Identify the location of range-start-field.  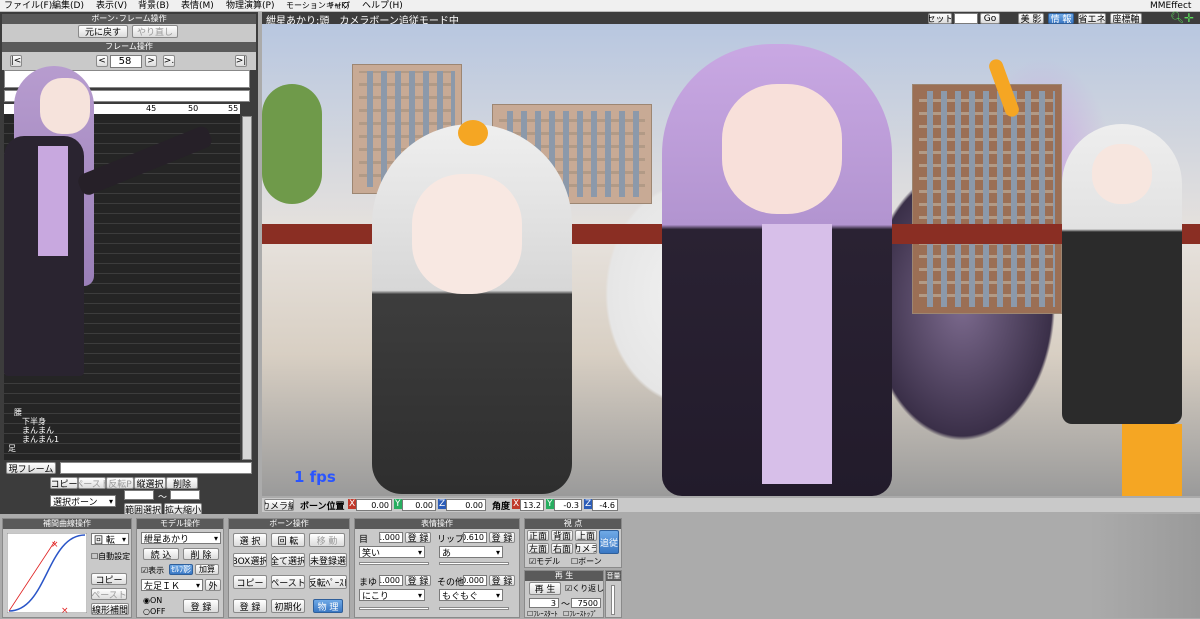
(139, 495).